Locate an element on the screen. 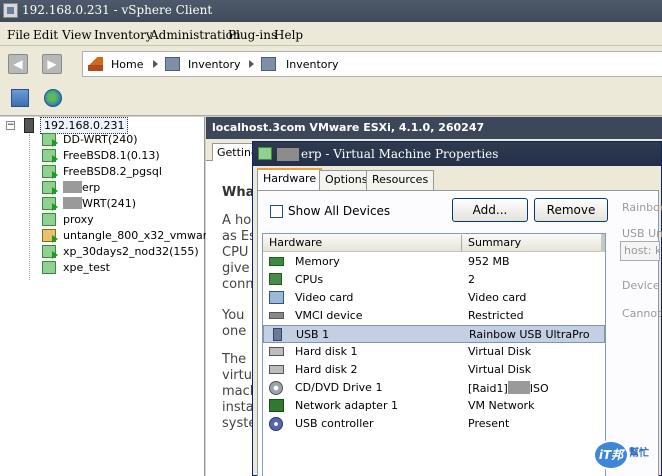 Image resolution: width=662 pixels, height=476 pixels. vm-powered-off-icon is located at coordinates (49, 219).